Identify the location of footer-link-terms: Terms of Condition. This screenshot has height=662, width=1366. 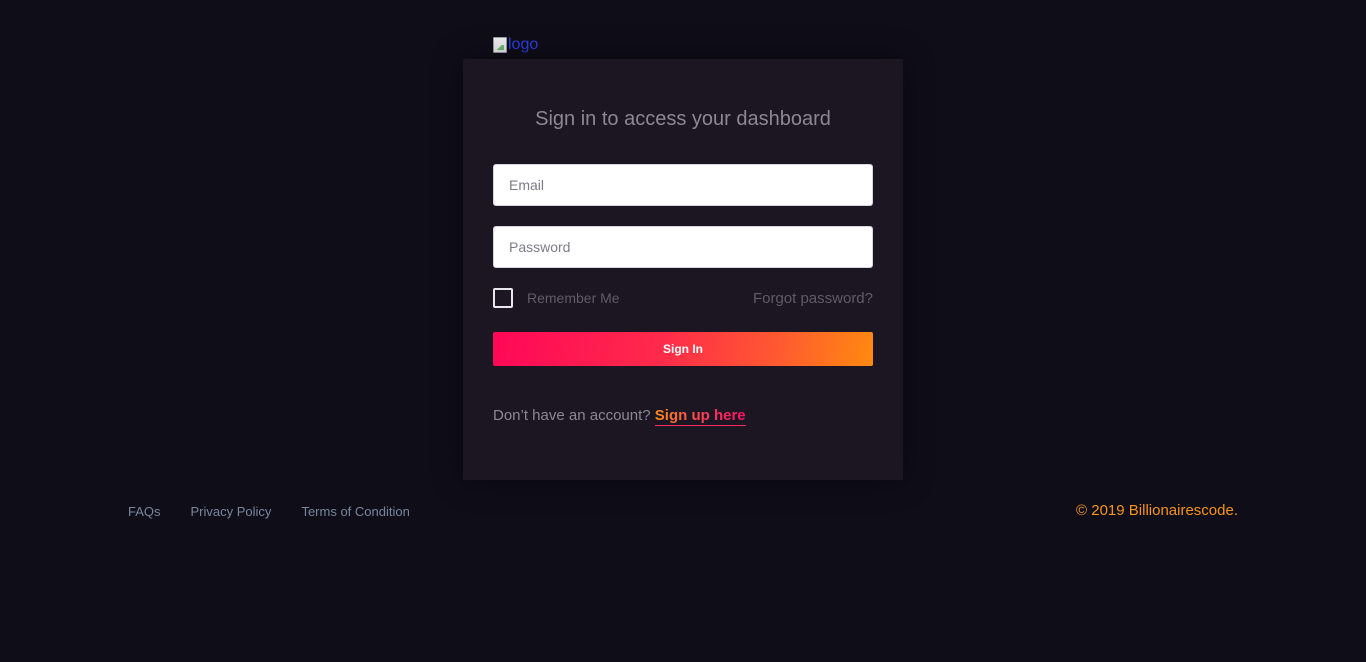
(355, 511).